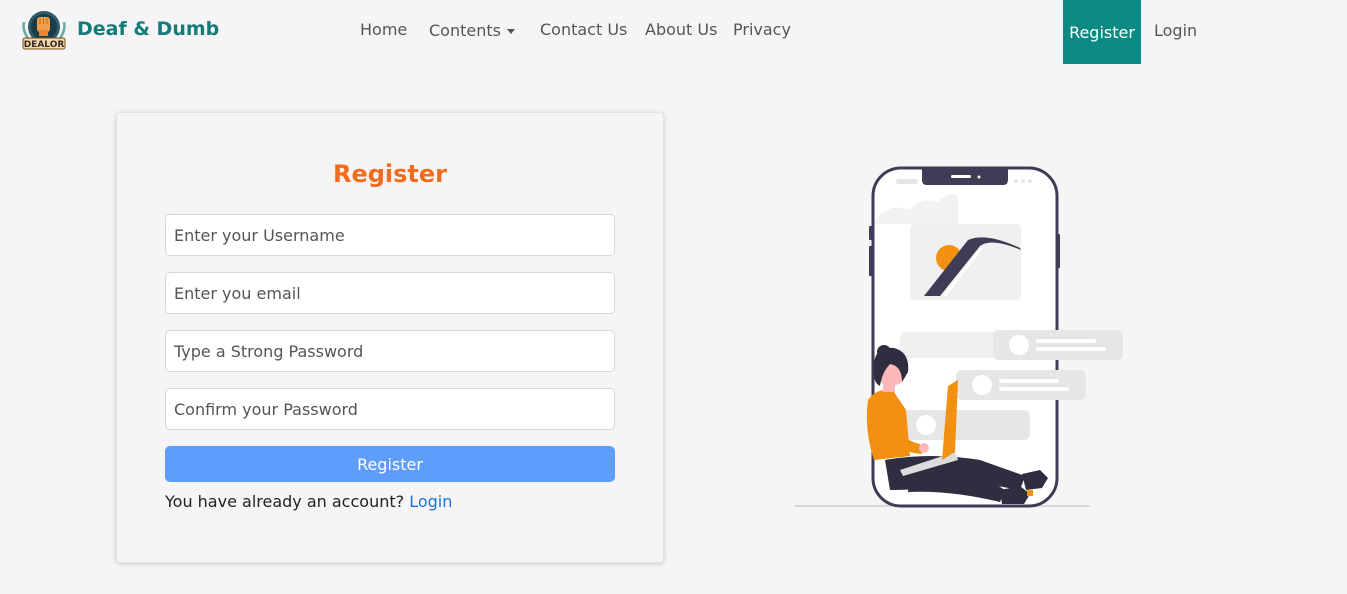 The width and height of the screenshot is (1347, 594). I want to click on nav-login: Login, so click(1175, 30).